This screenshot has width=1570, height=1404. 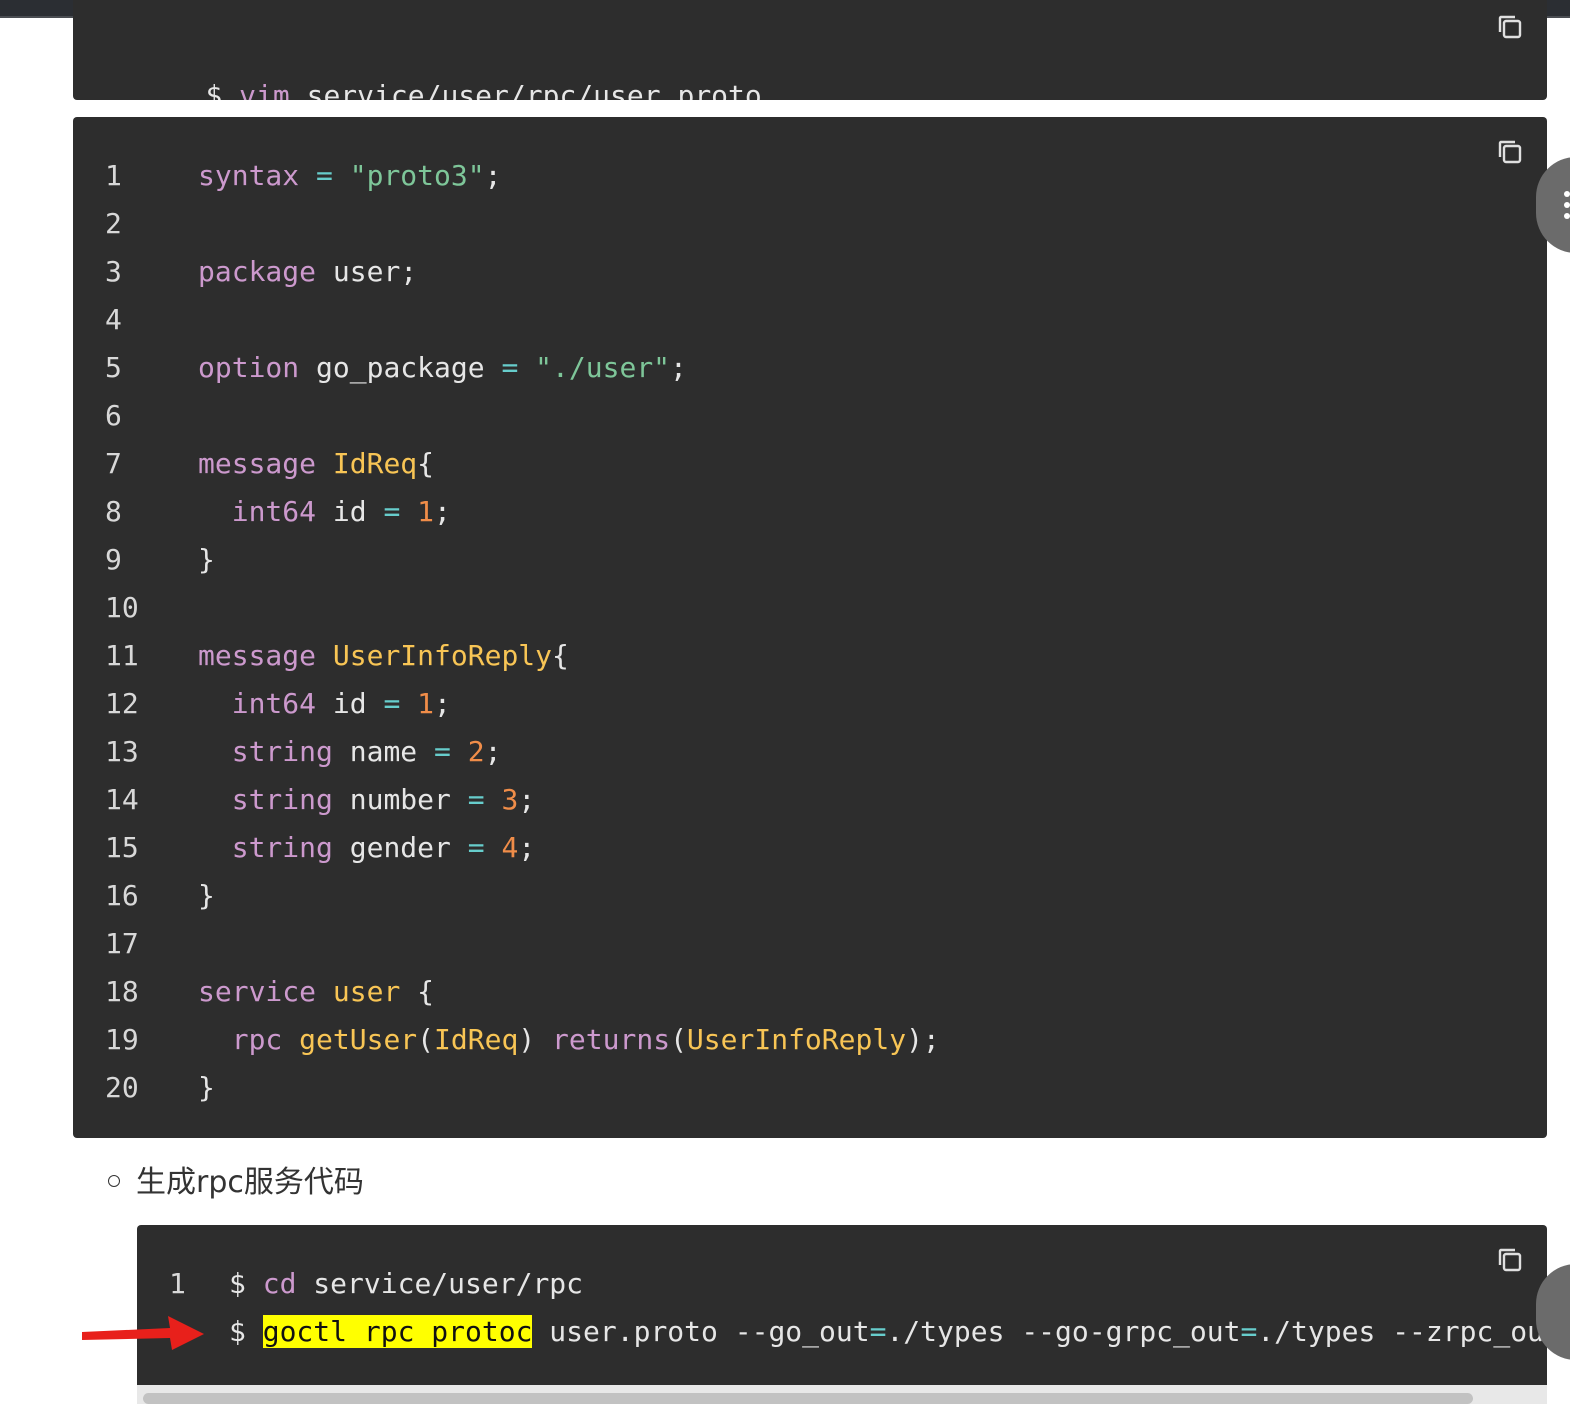 What do you see at coordinates (701, 1331) in the screenshot?
I see `code-text: user.proto --go_out` at bounding box center [701, 1331].